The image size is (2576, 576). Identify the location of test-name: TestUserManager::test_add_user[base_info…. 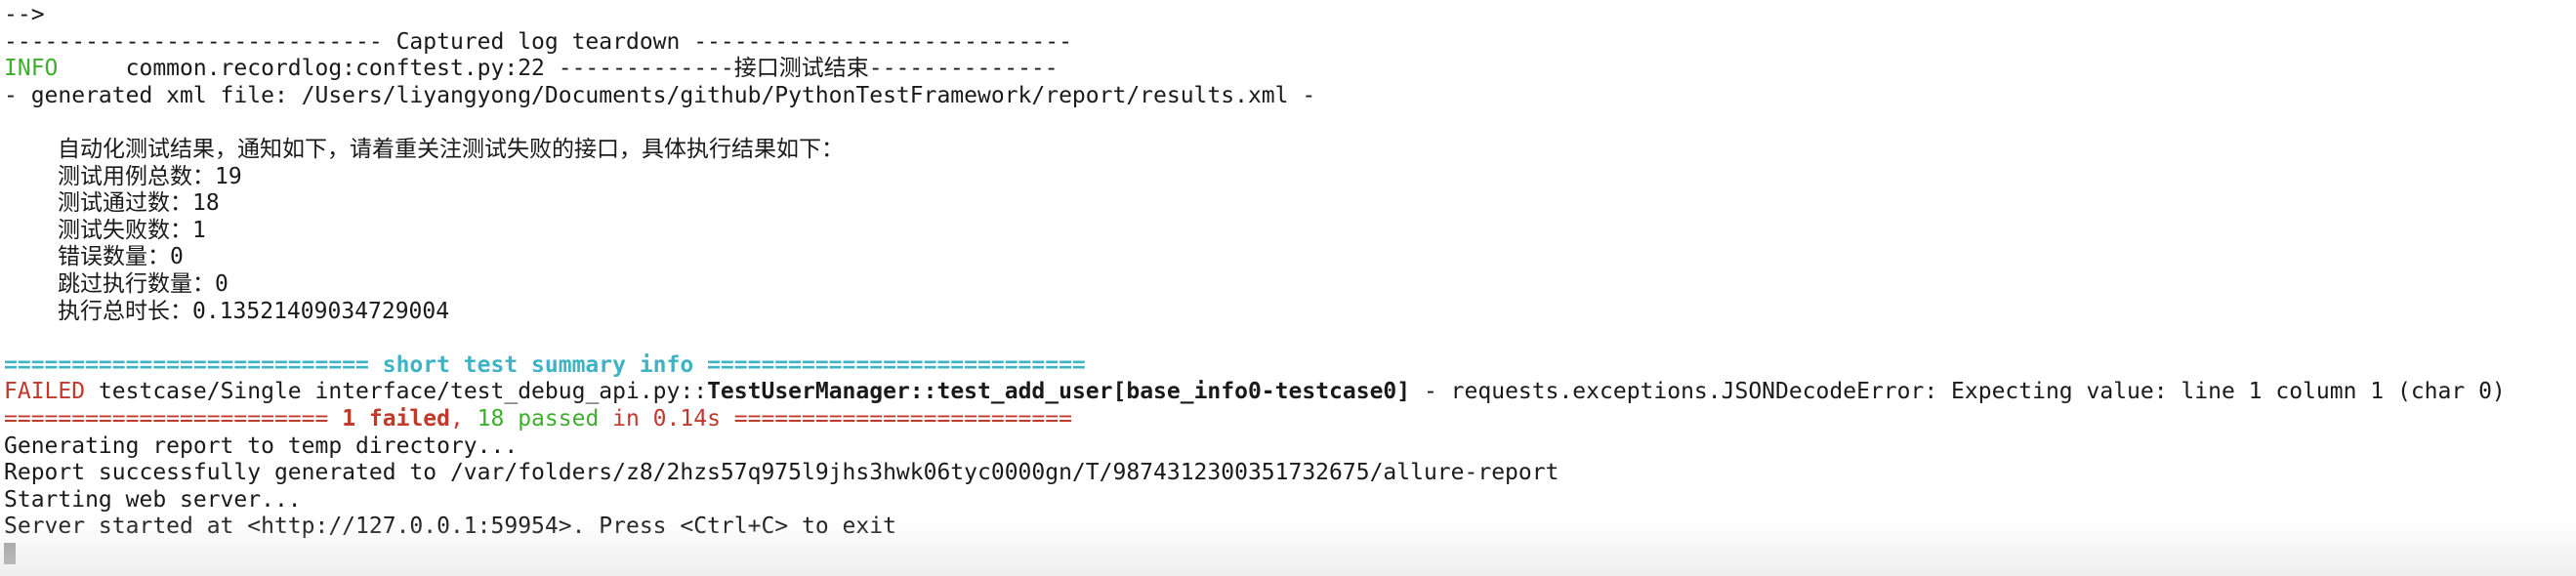
(1059, 392).